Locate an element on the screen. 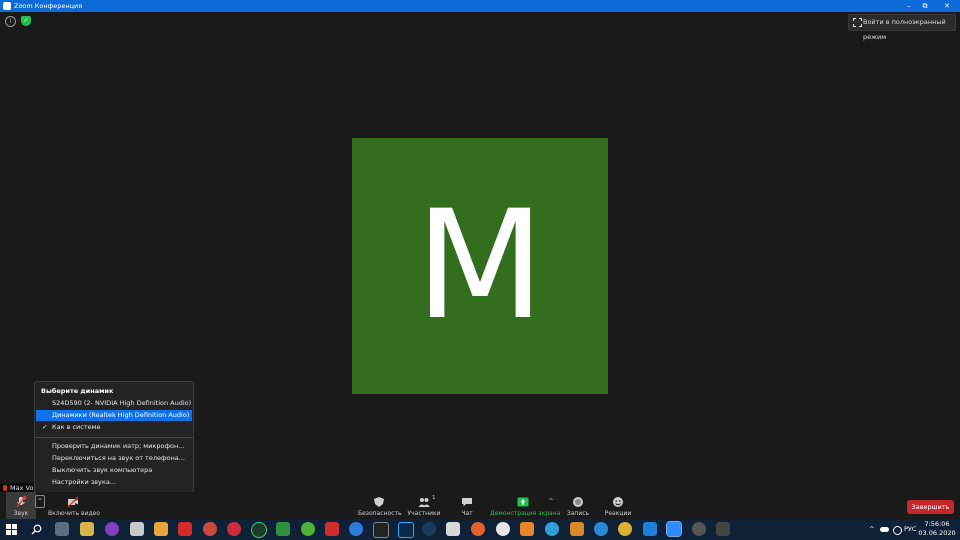 This screenshot has height=540, width=960. smiley-icon is located at coordinates (618, 502).